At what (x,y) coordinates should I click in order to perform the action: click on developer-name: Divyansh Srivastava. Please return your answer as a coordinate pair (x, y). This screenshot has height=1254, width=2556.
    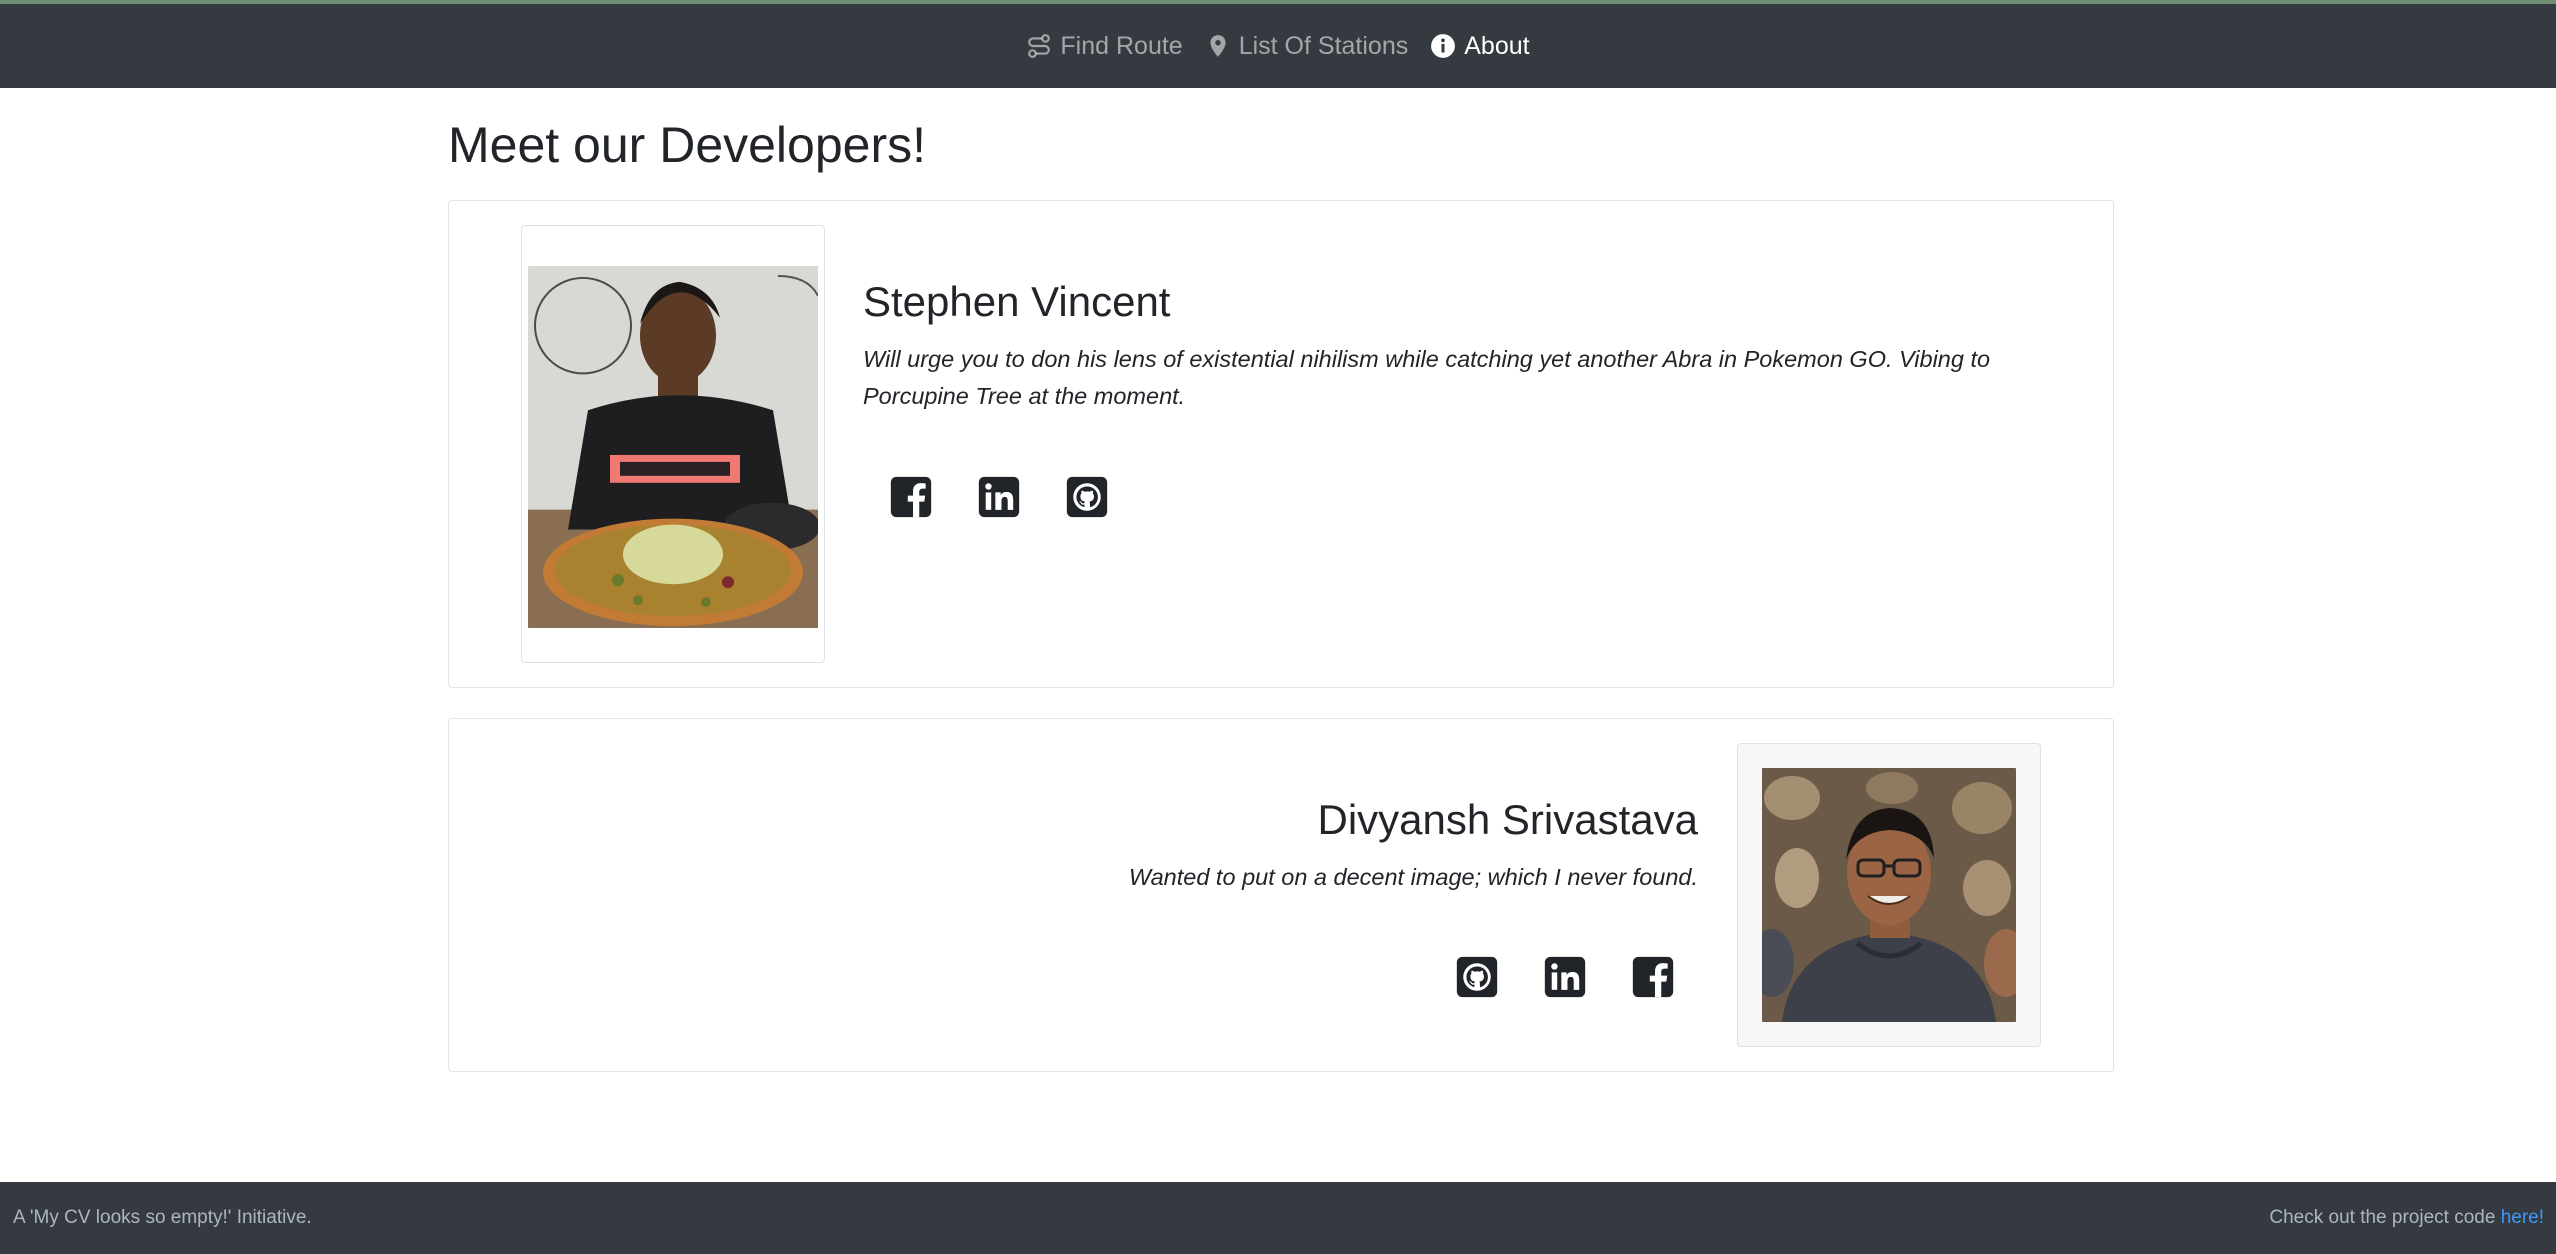
    Looking at the image, I should click on (1507, 819).